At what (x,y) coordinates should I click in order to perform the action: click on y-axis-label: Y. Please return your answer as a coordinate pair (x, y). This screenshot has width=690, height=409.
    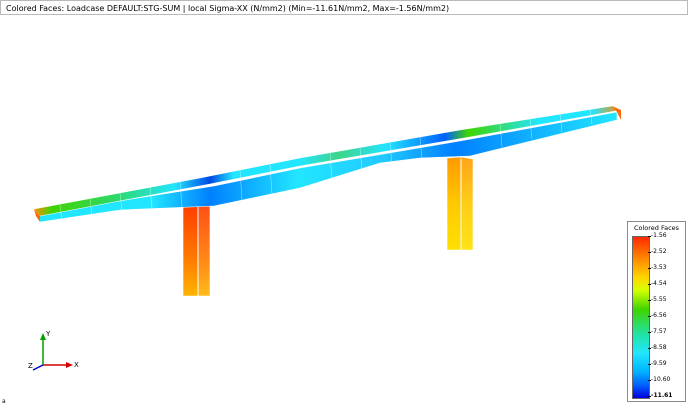
    Looking at the image, I should click on (48, 334).